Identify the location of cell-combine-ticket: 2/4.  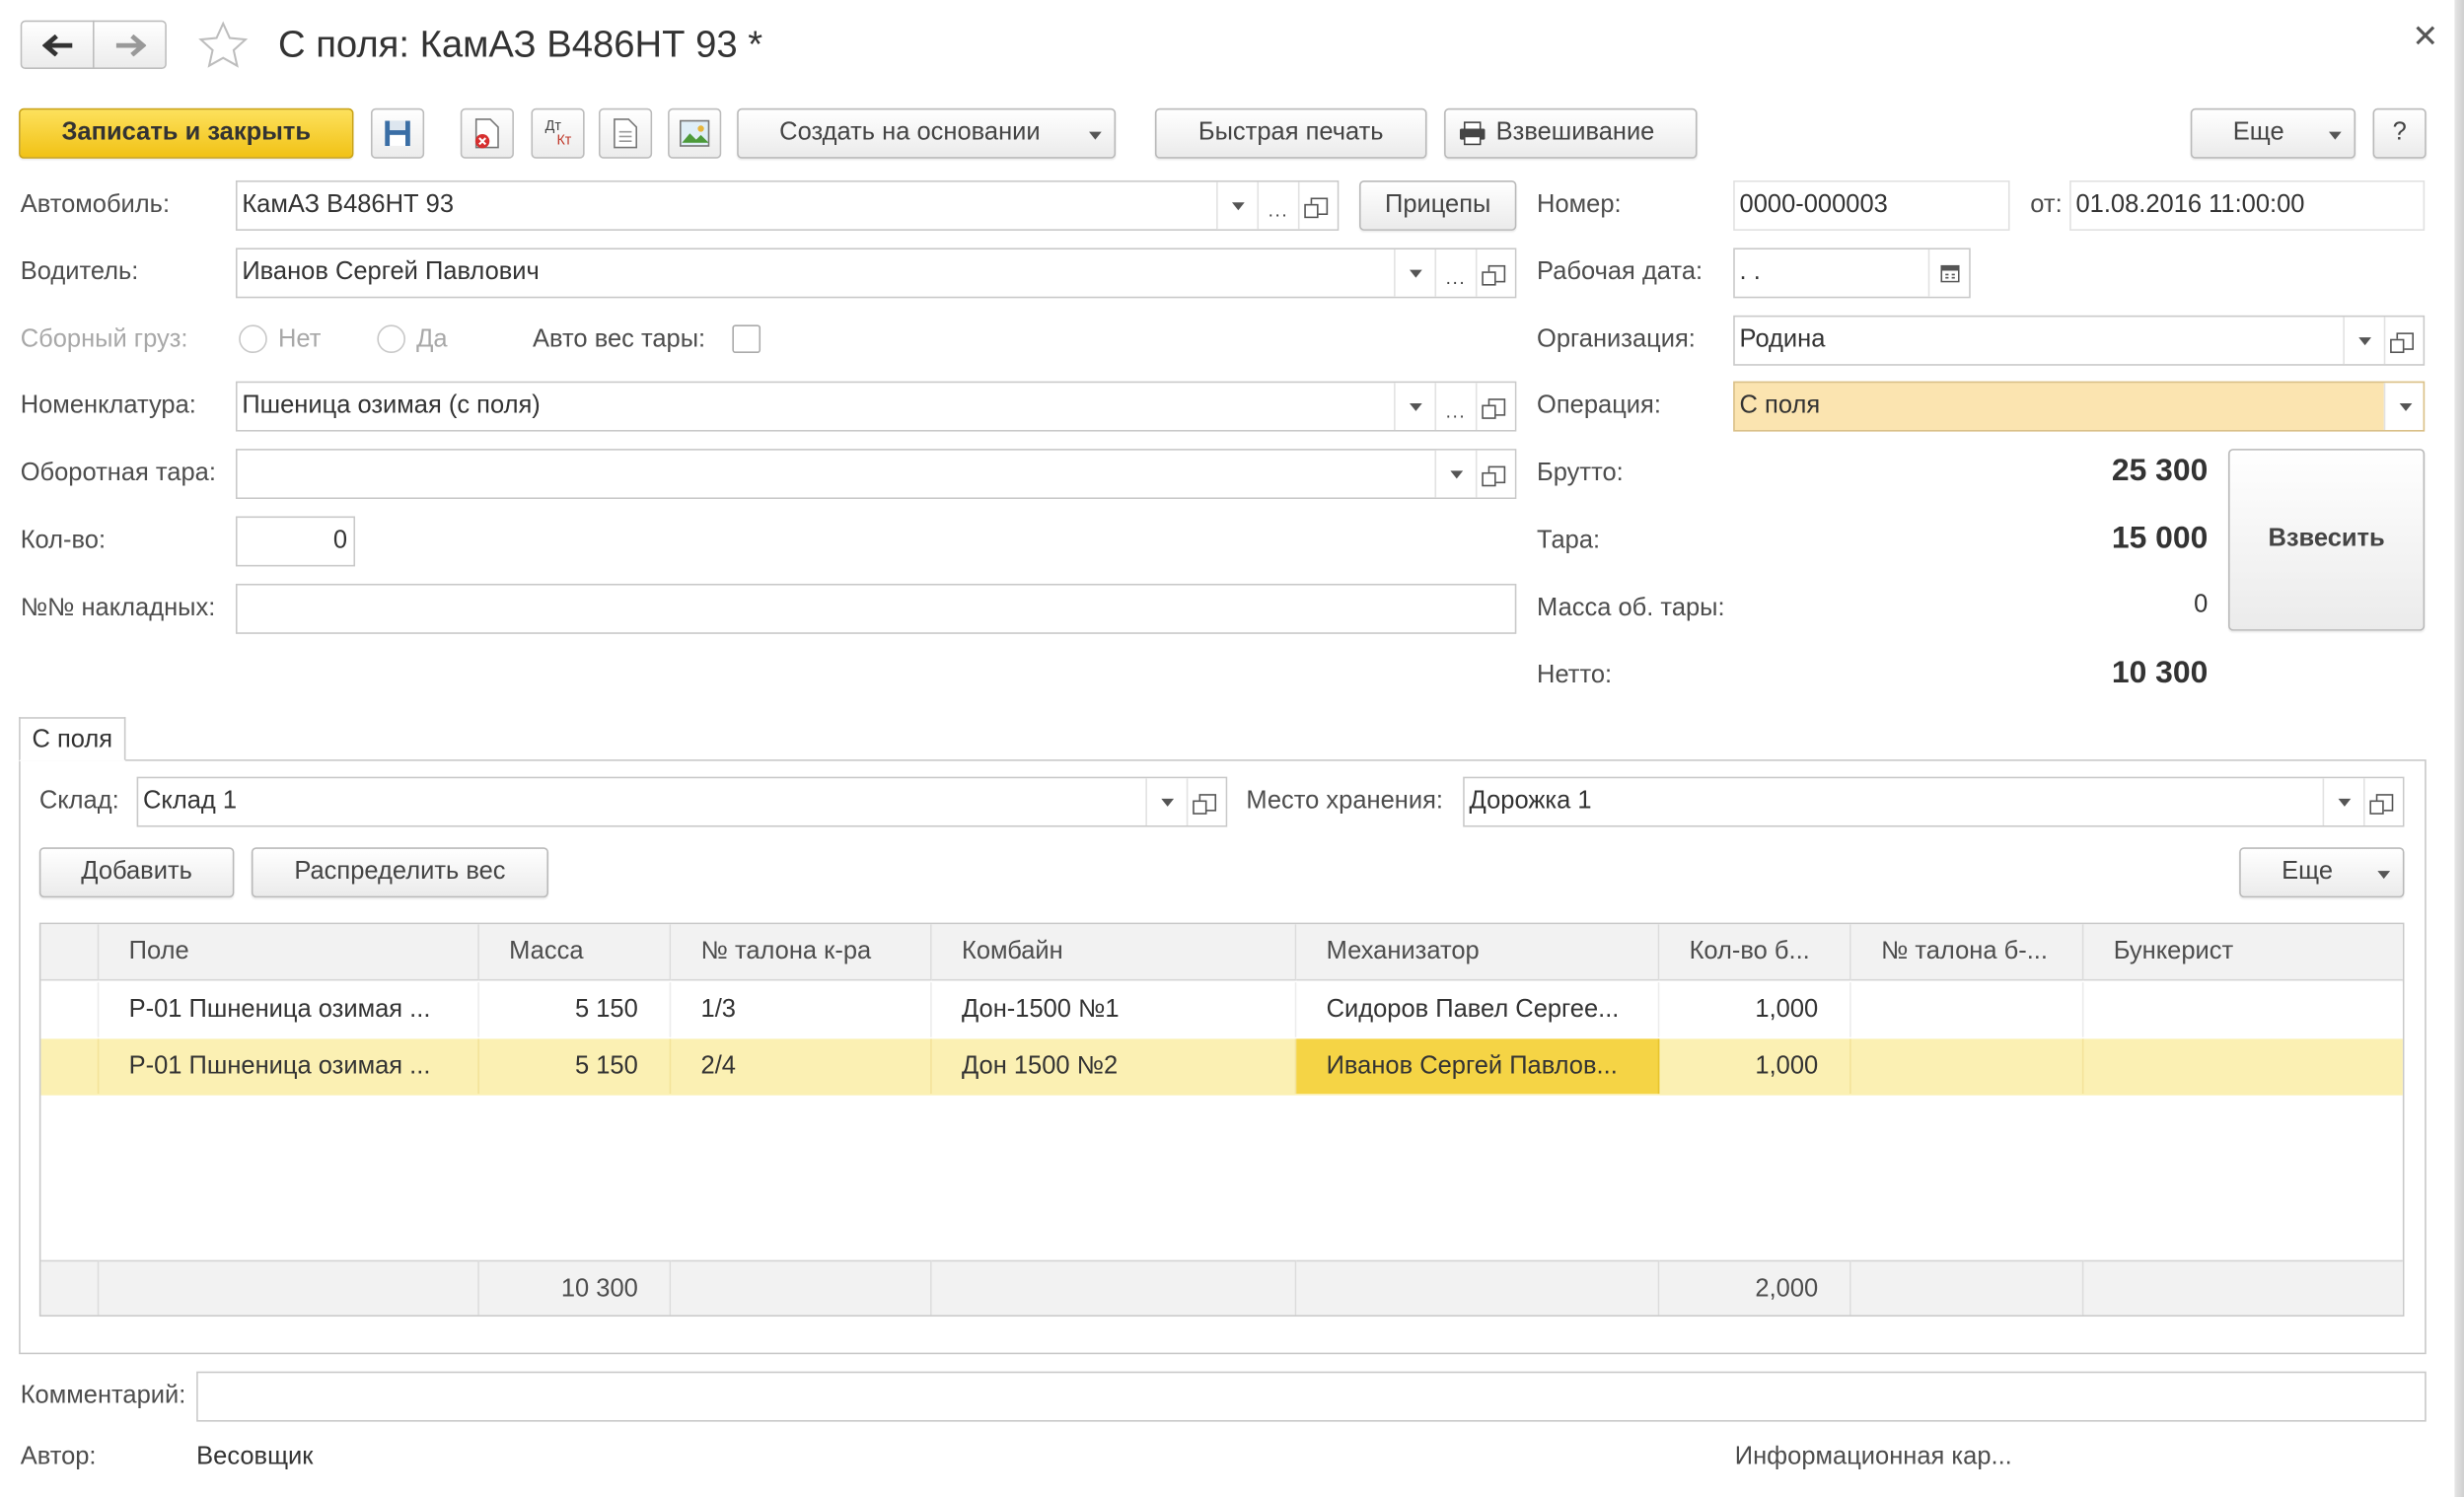
(801, 1066).